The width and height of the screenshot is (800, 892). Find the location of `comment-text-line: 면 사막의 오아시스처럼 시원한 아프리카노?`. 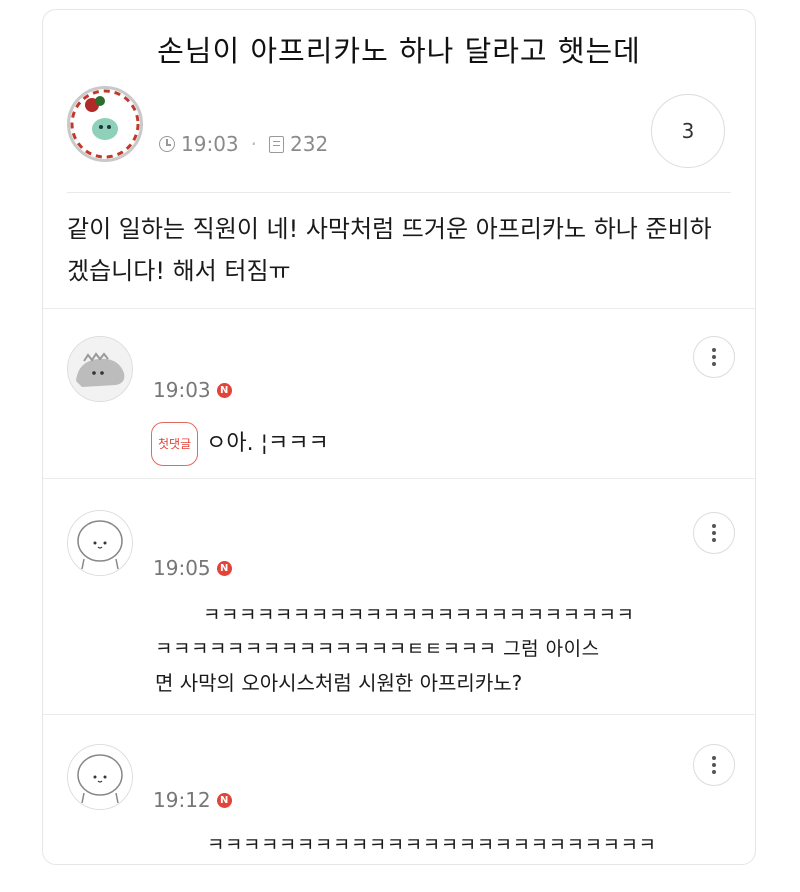

comment-text-line: 면 사막의 오아시스처럼 시원한 아프리카노? is located at coordinates (339, 683).